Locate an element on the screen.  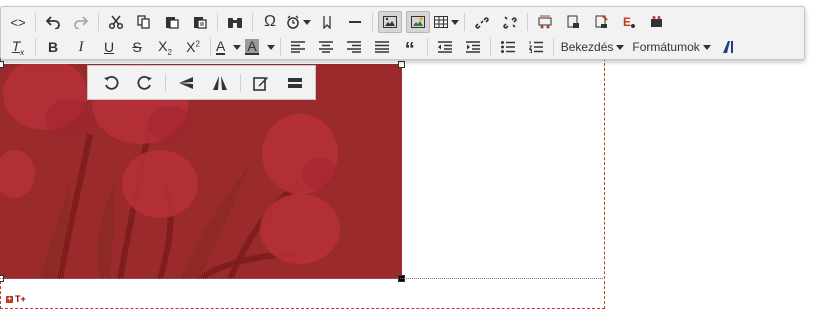
align-left-icon is located at coordinates (297, 47).